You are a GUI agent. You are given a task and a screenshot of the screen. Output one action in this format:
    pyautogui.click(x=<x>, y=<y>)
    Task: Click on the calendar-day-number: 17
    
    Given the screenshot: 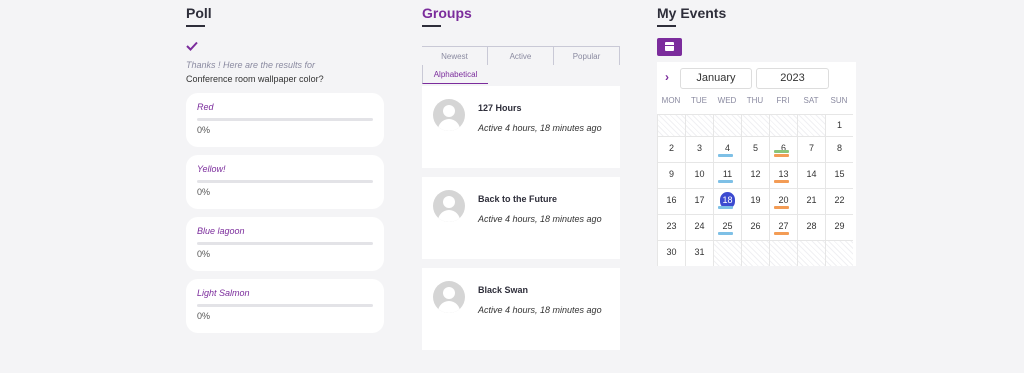 What is the action you would take?
    pyautogui.click(x=699, y=200)
    